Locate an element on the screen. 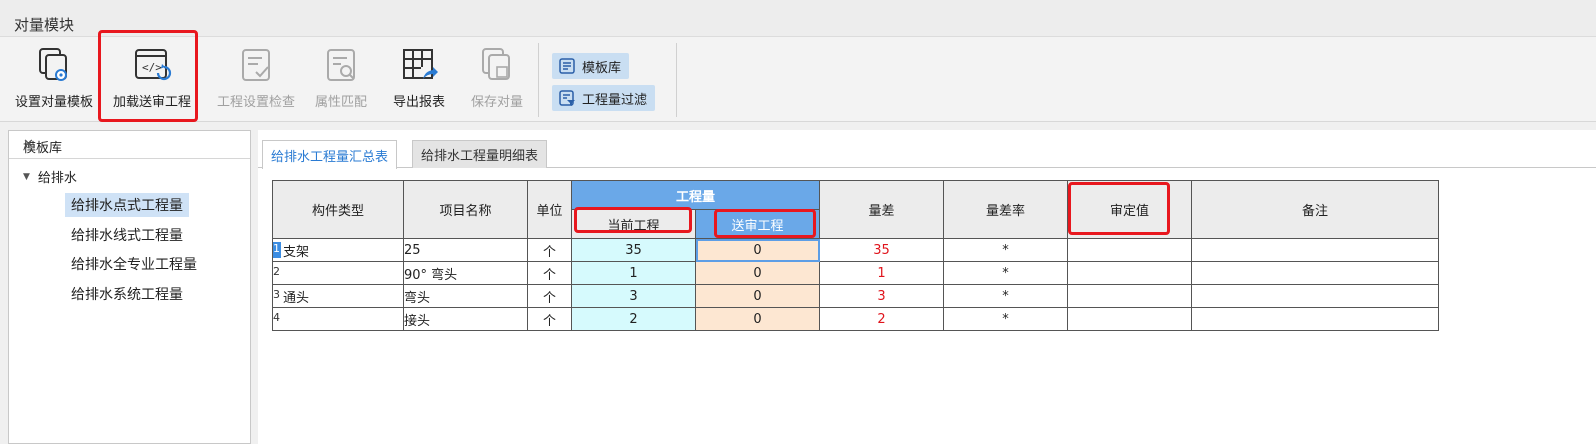  tree-root-label: 给排水 is located at coordinates (57, 178).